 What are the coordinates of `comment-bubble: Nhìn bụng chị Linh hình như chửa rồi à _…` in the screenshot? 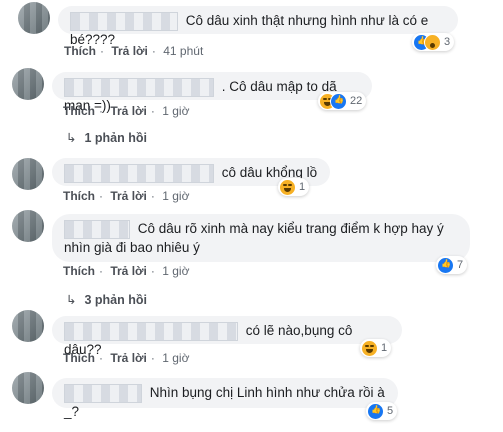 It's located at (225, 398).